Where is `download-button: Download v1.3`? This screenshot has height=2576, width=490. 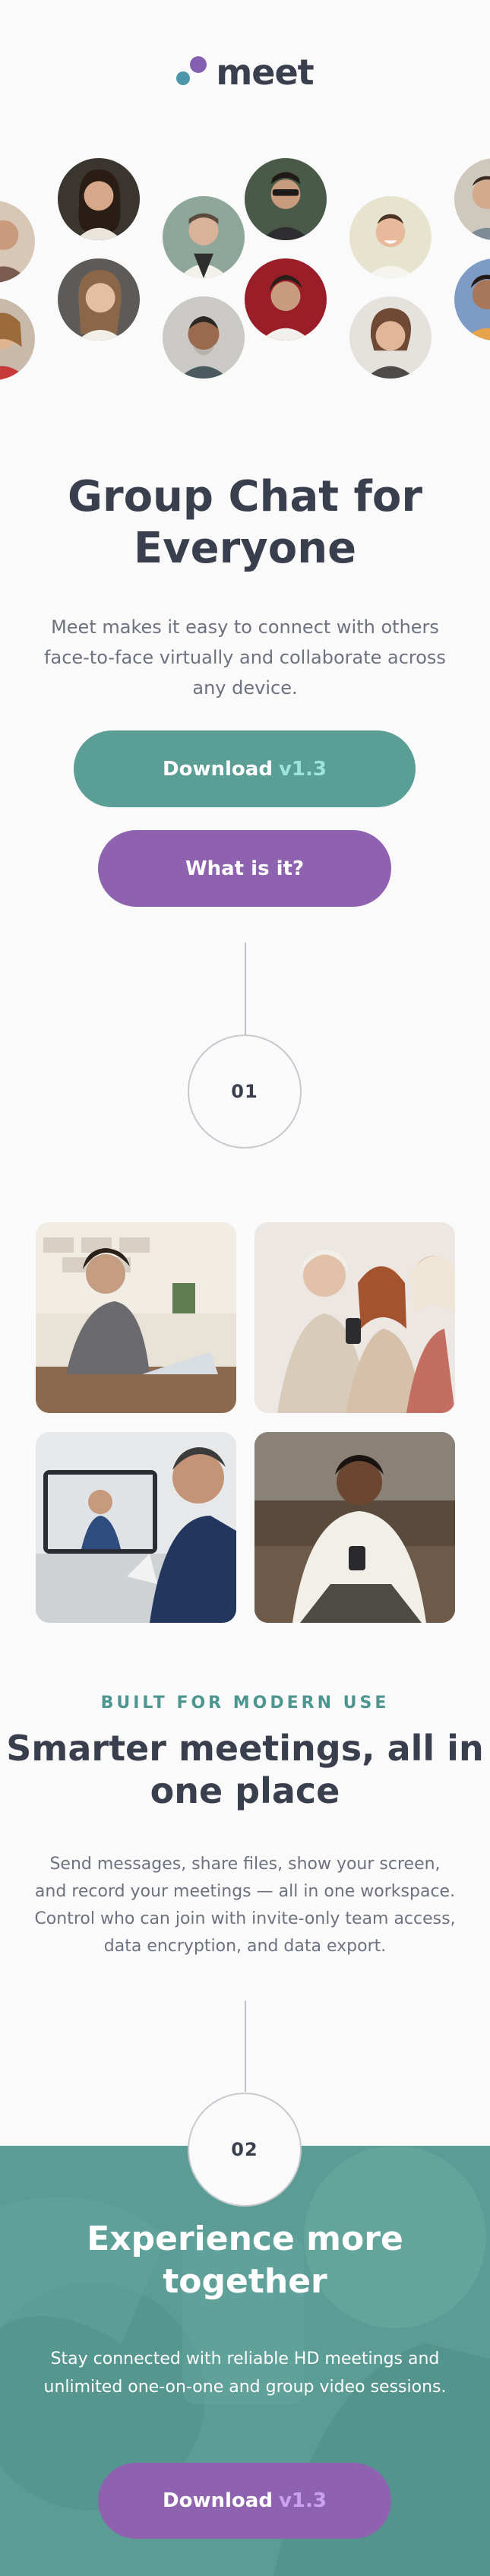 download-button: Download v1.3 is located at coordinates (245, 768).